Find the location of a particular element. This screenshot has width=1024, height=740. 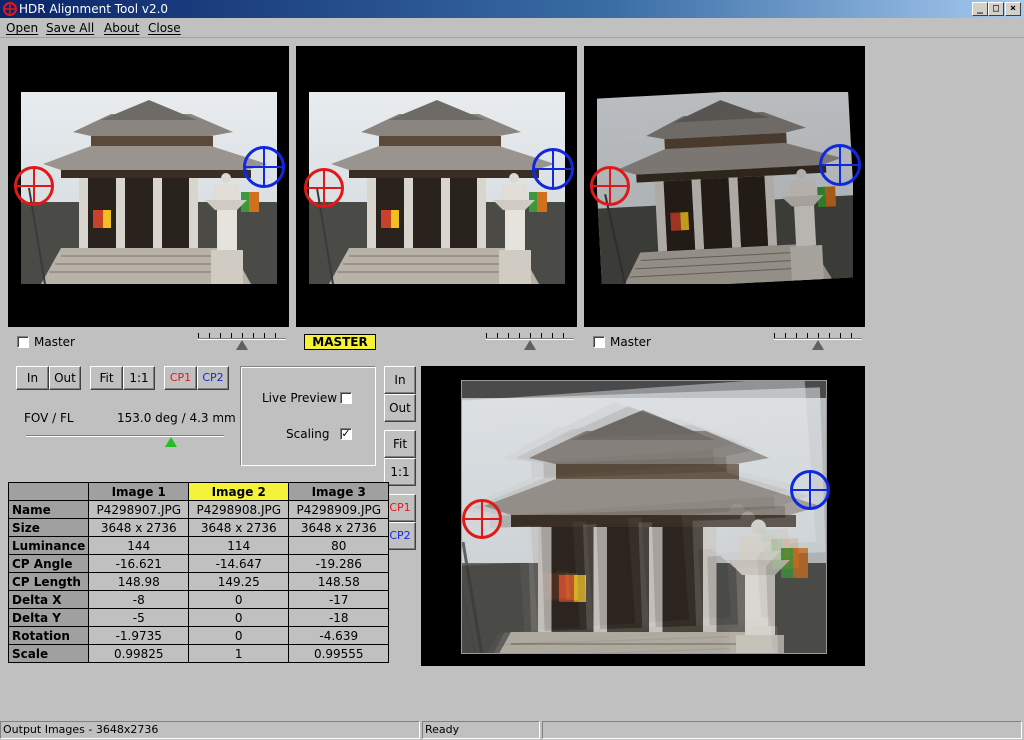

zoom-out-button: Out is located at coordinates (65, 378).